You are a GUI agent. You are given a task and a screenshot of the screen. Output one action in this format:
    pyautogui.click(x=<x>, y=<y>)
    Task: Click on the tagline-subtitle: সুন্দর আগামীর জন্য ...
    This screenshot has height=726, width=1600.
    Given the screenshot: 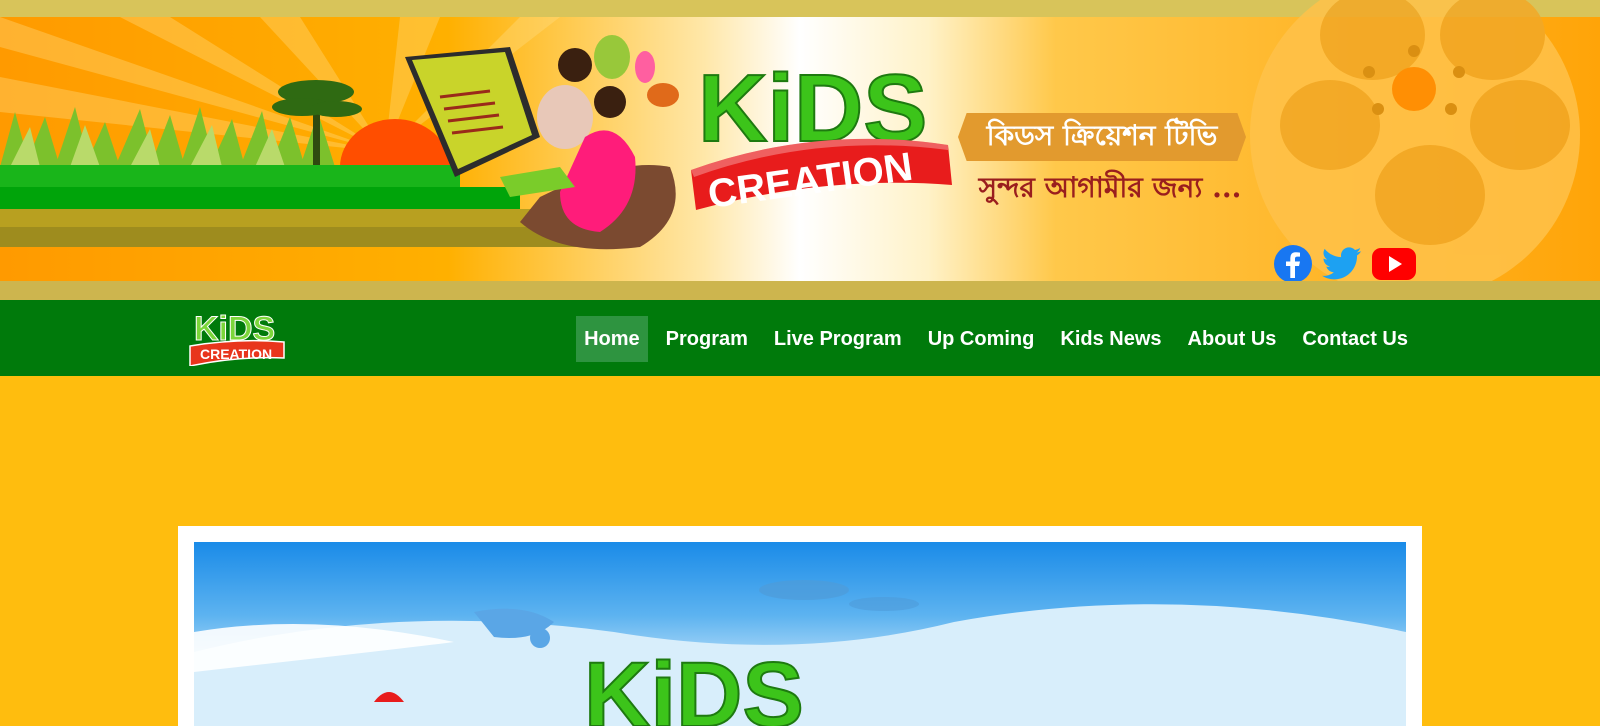 What is the action you would take?
    pyautogui.click(x=1110, y=187)
    